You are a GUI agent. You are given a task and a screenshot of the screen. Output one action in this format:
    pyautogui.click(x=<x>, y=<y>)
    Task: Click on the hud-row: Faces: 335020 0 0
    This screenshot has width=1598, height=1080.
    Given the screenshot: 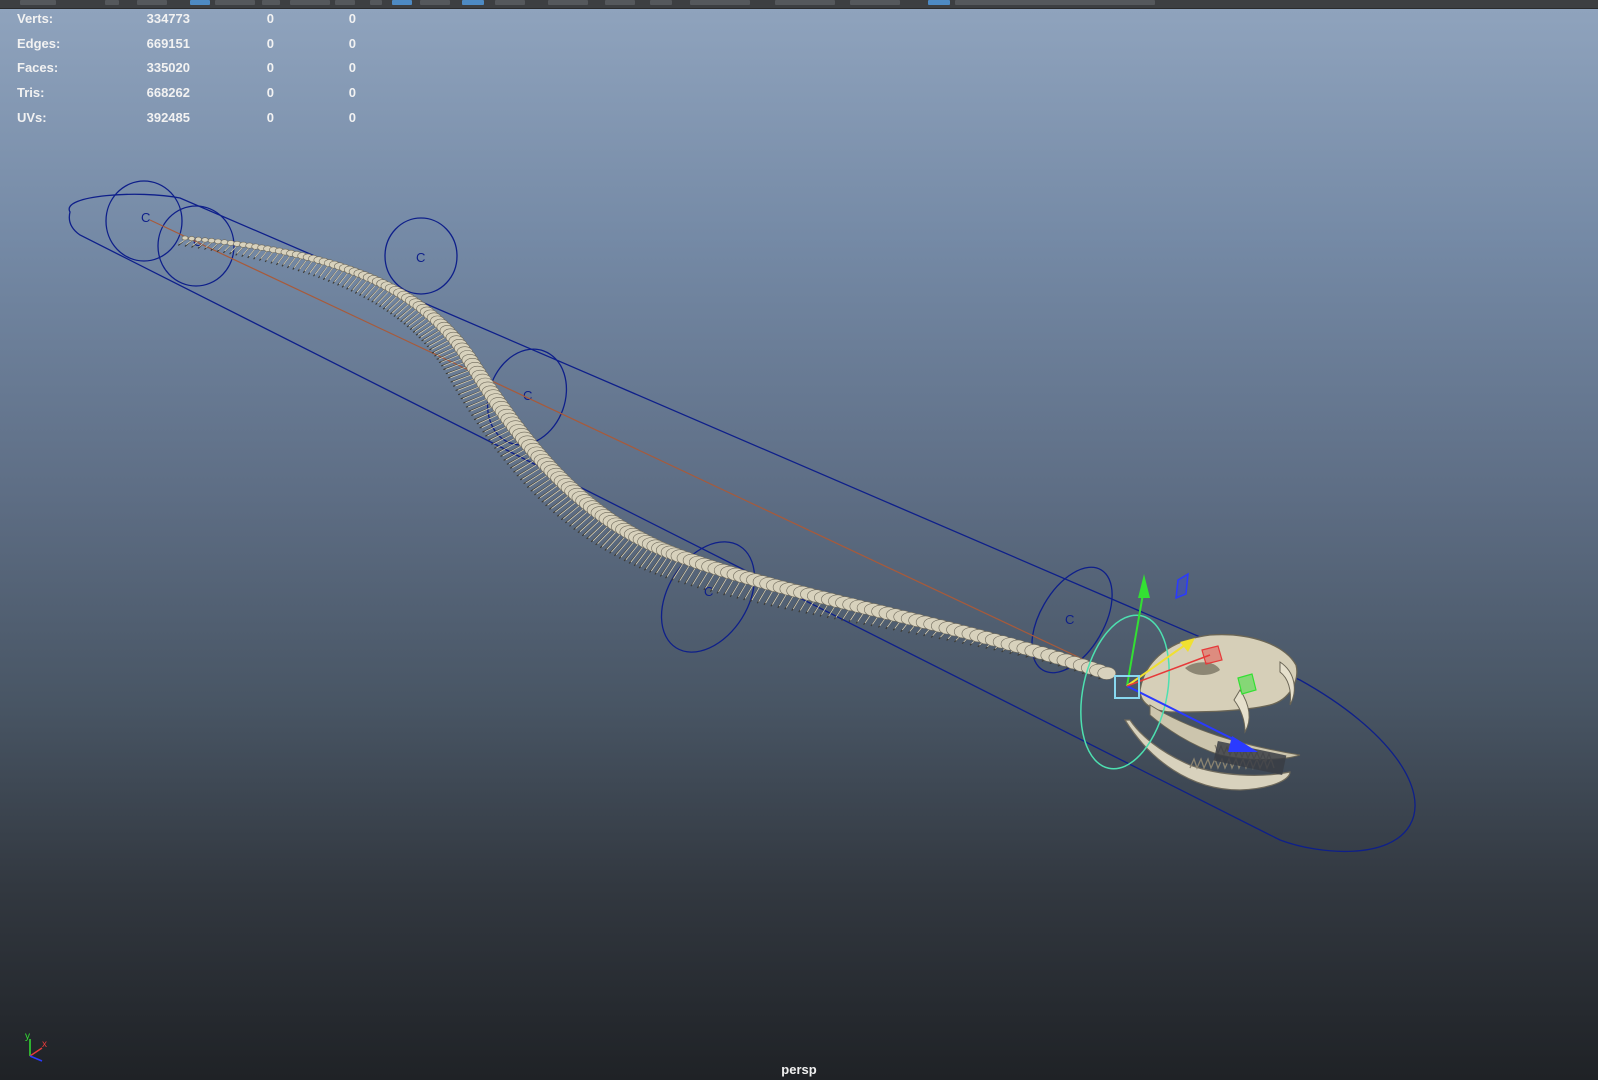 What is the action you would take?
    pyautogui.click(x=186, y=71)
    